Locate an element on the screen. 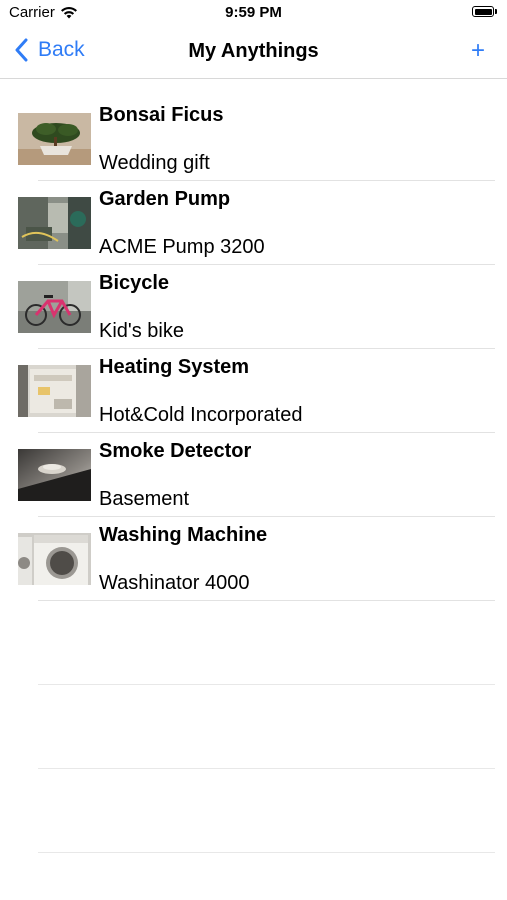 The width and height of the screenshot is (507, 900). item-subtitle: Wedding gift is located at coordinates (154, 163).